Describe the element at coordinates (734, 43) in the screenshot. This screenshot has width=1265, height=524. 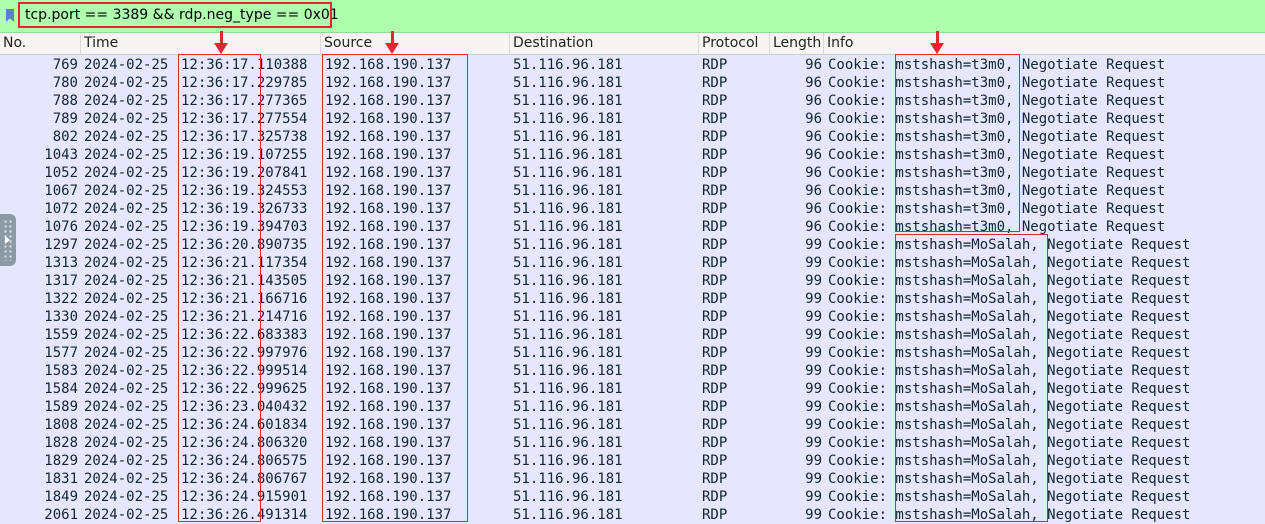
I see `column-header-protocol: Protocol` at that location.